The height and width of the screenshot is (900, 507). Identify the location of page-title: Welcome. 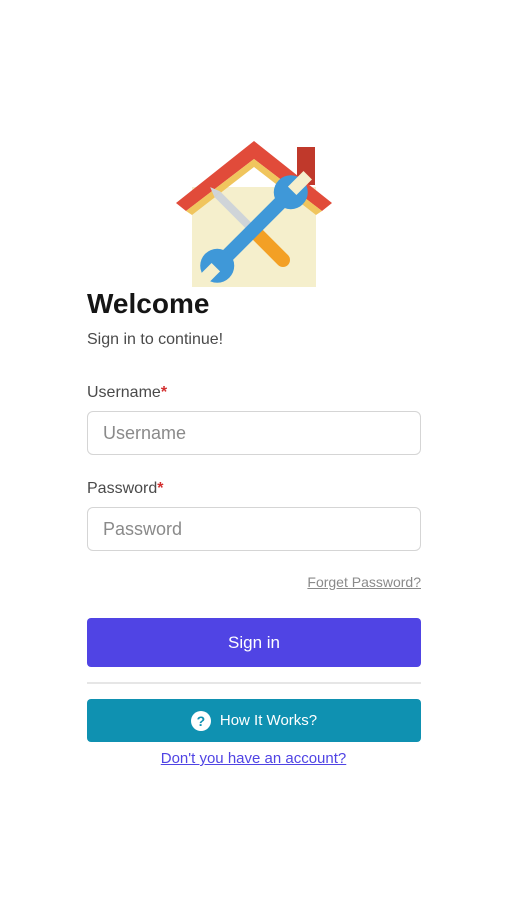
(148, 303).